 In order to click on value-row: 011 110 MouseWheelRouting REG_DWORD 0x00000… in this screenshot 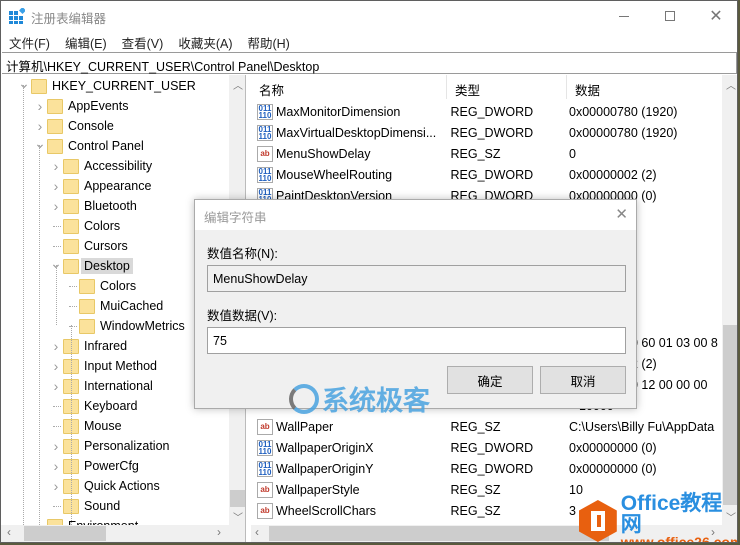, I will do `click(486, 174)`.